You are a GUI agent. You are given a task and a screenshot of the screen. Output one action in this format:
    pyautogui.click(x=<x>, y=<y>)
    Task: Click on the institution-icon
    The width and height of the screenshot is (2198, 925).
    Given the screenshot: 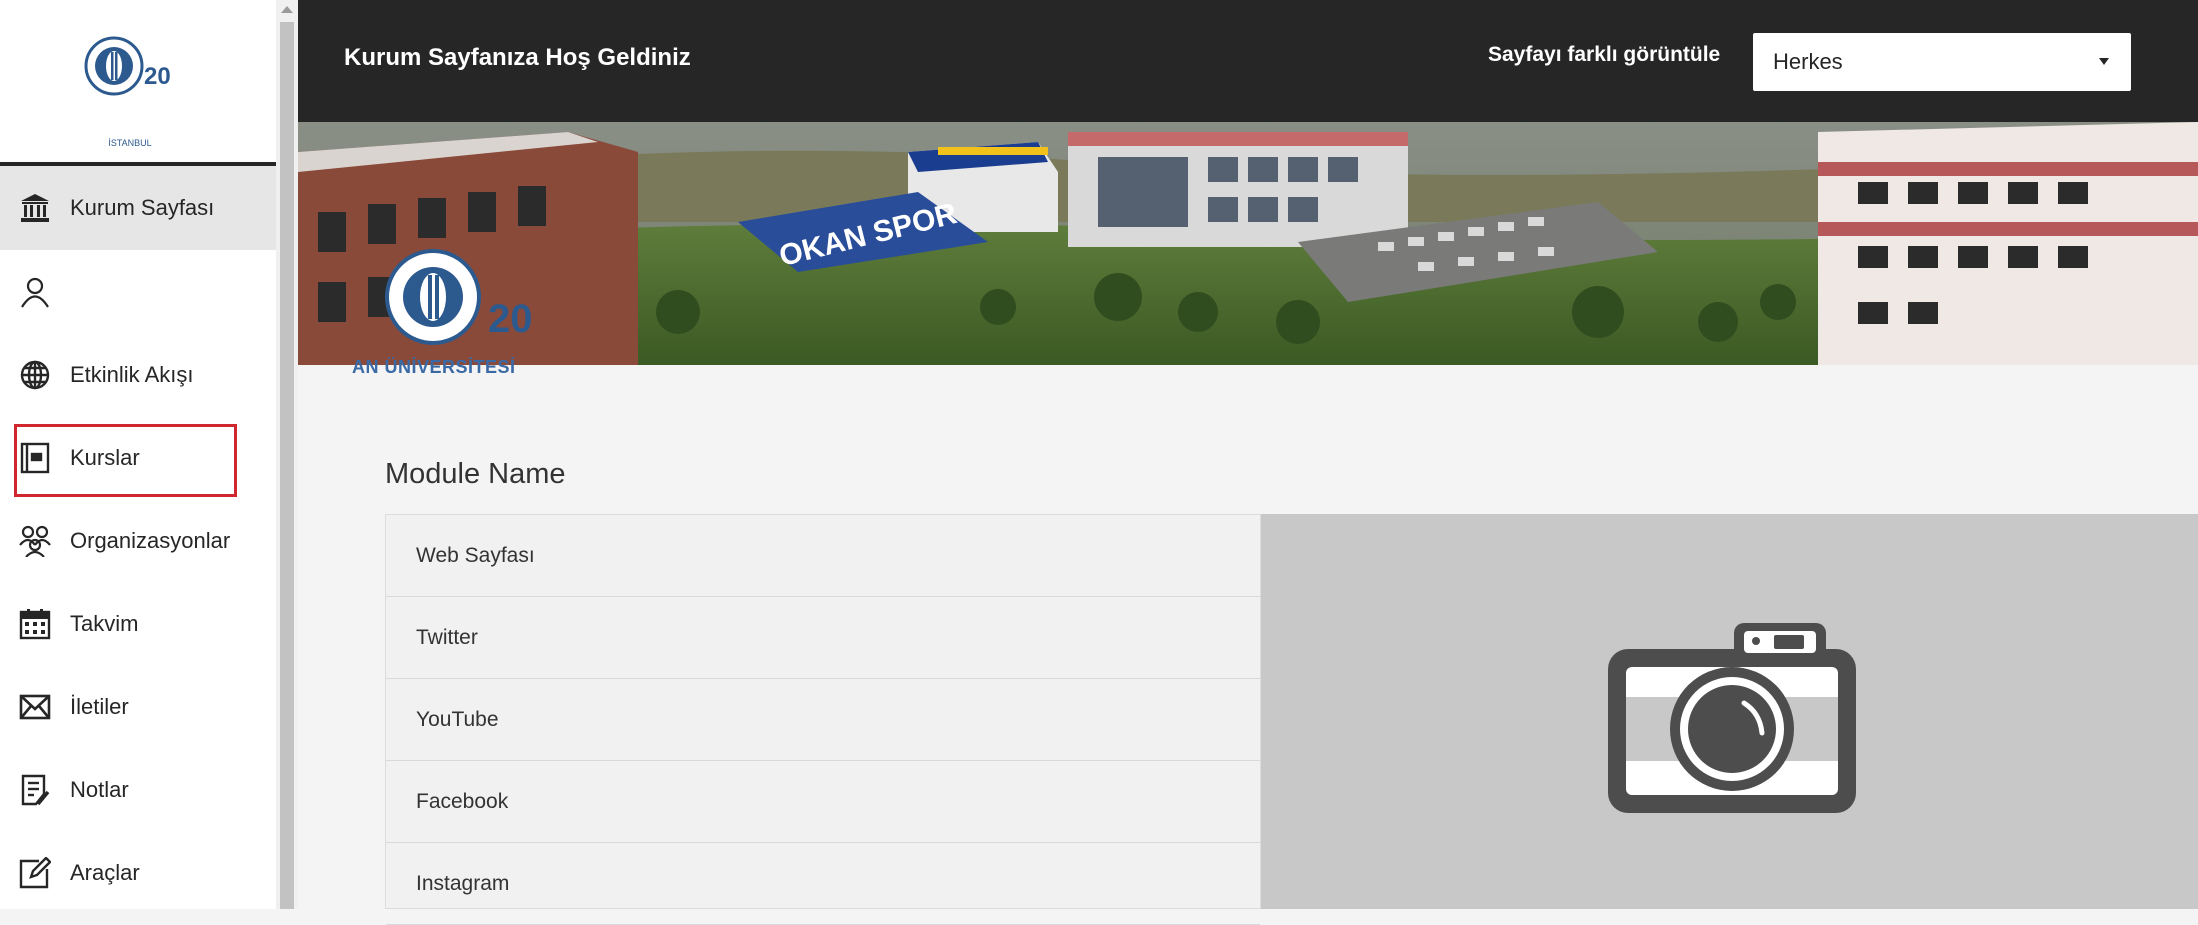 What is the action you would take?
    pyautogui.click(x=35, y=208)
    